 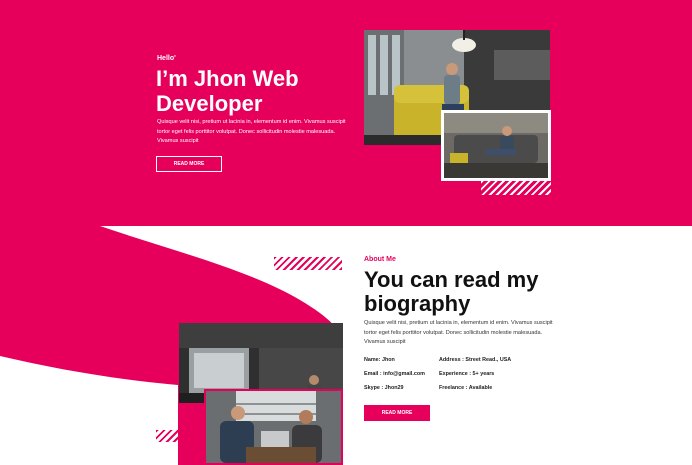 What do you see at coordinates (379, 360) in the screenshot?
I see `info-name: Name: Jhon` at bounding box center [379, 360].